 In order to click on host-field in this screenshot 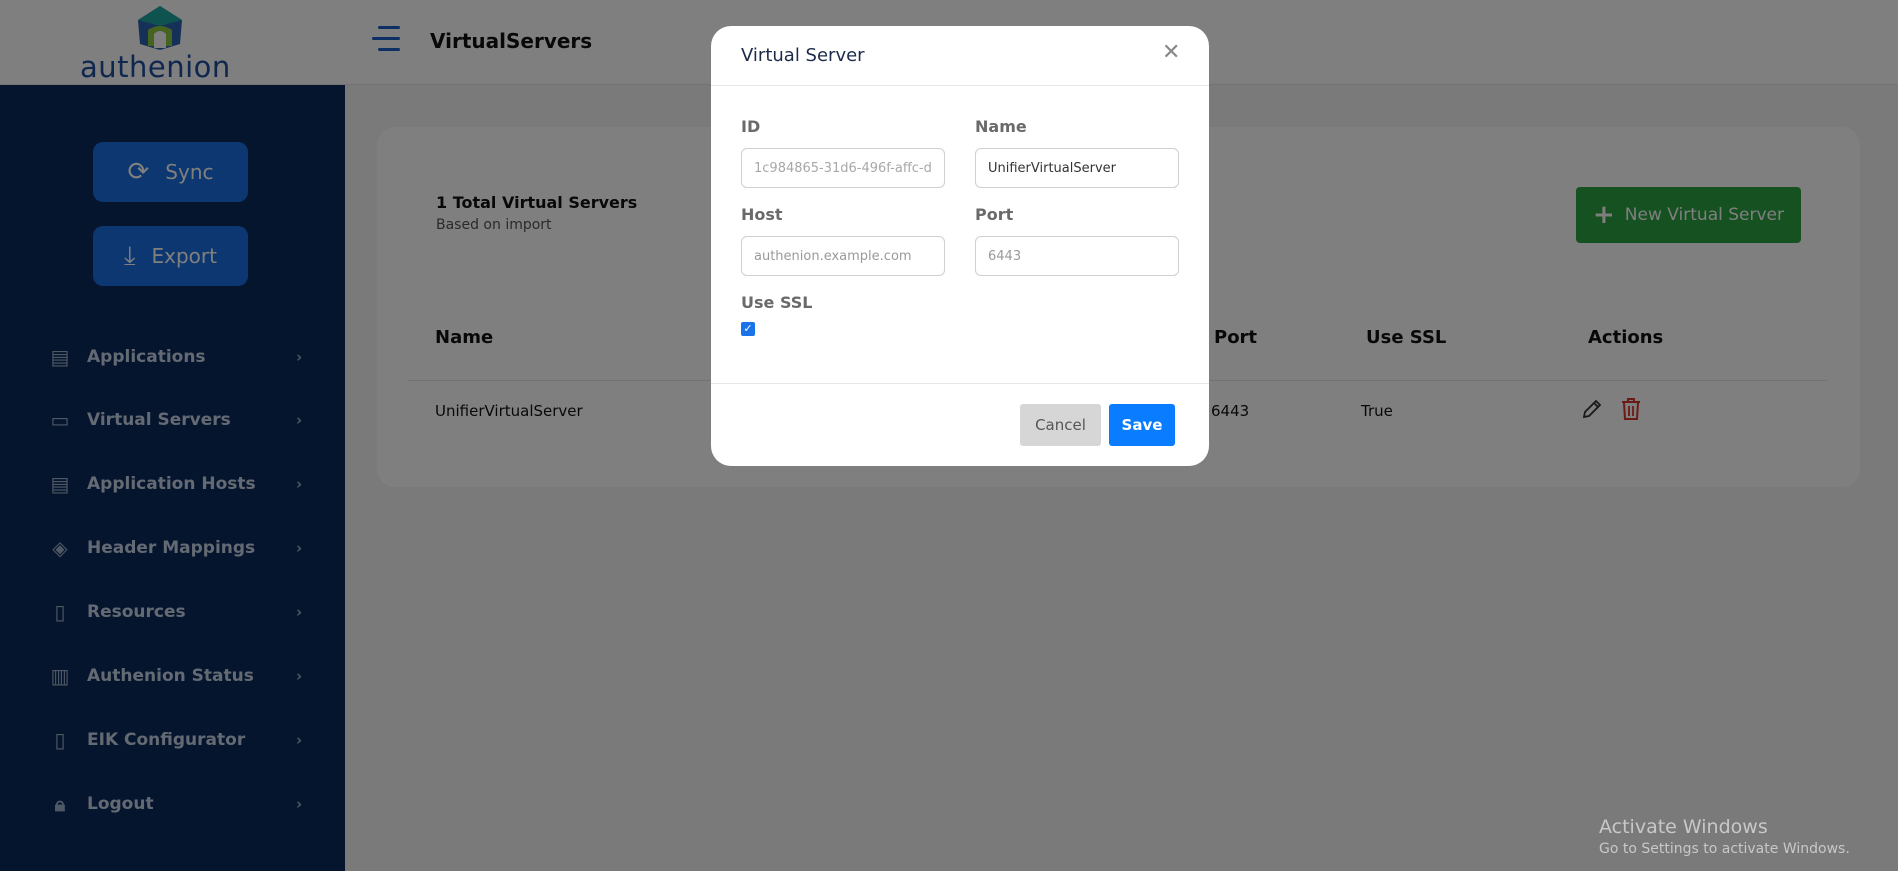, I will do `click(843, 256)`.